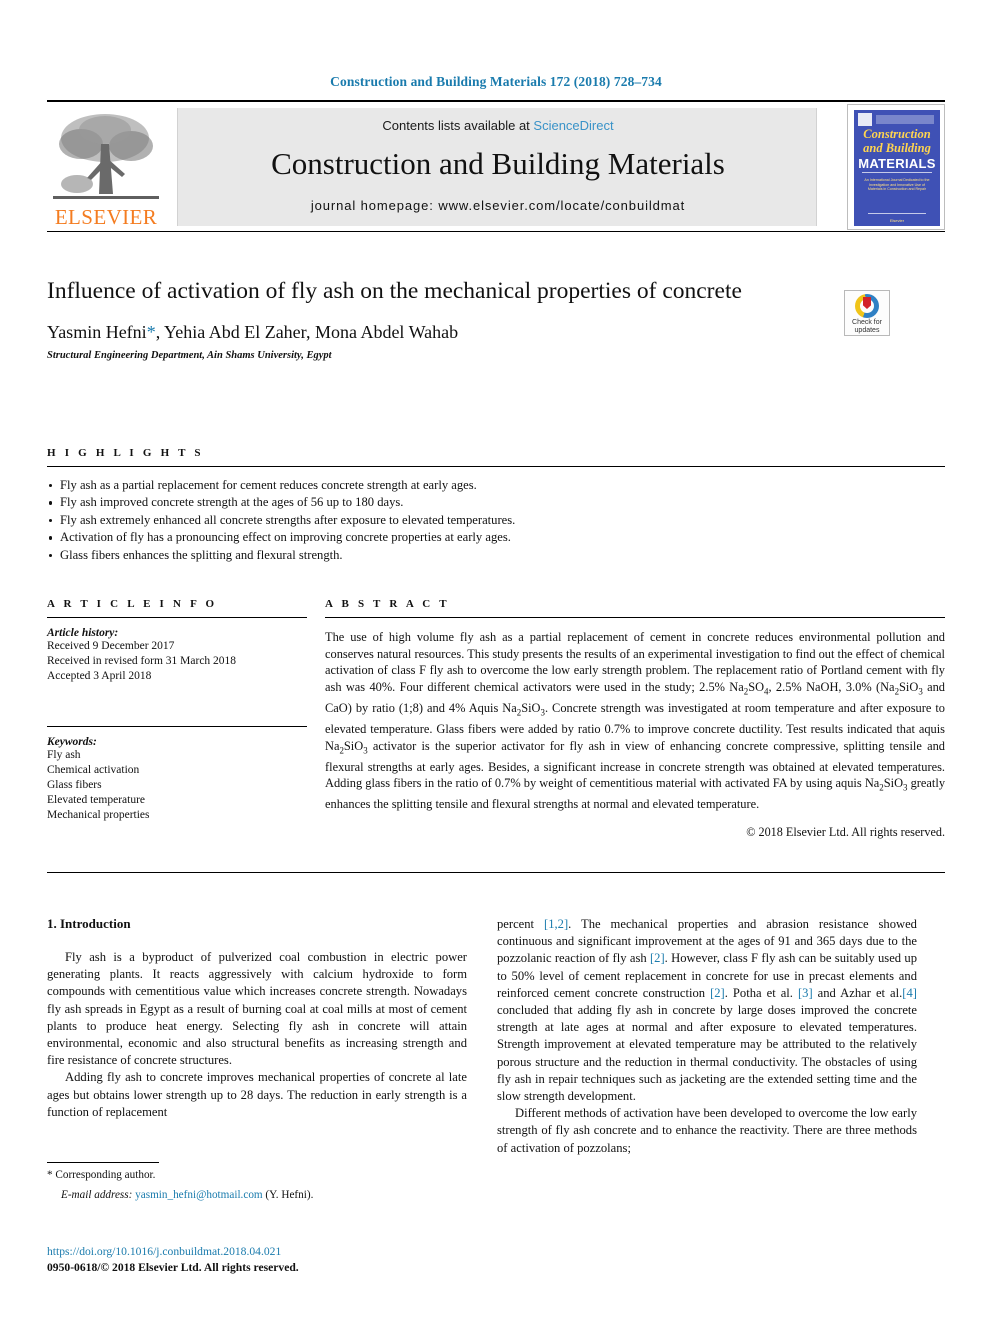  I want to click on keyword-item: Mechanical properties, so click(98, 815).